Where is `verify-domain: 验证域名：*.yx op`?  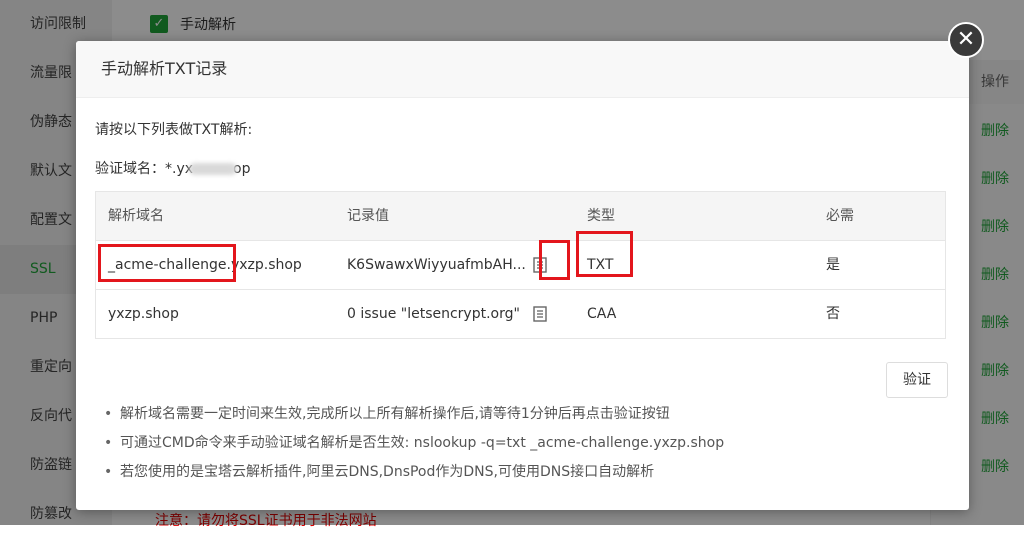 verify-domain: 验证域名：*.yx op is located at coordinates (172, 168).